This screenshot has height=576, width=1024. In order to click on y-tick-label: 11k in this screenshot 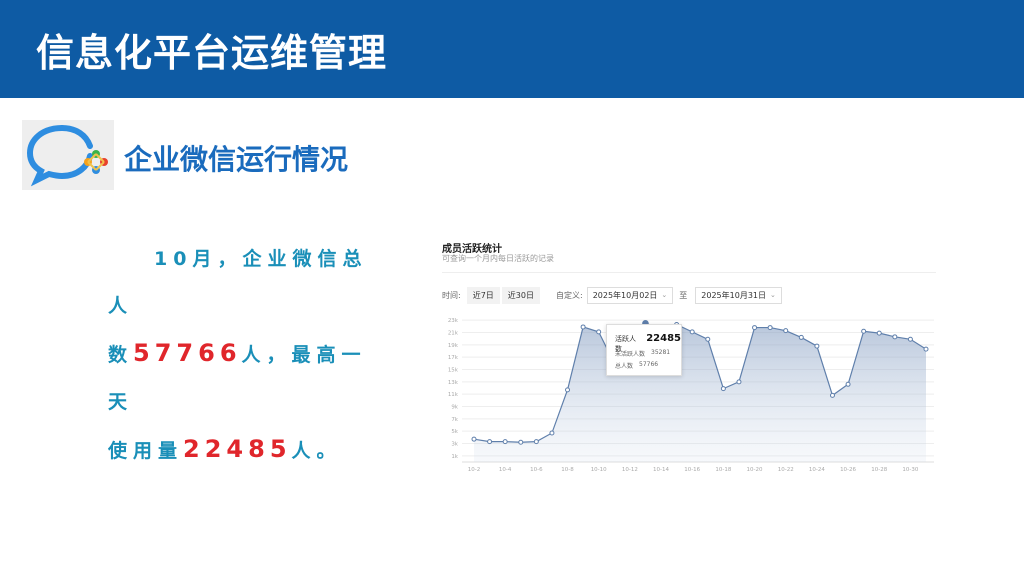, I will do `click(453, 395)`.